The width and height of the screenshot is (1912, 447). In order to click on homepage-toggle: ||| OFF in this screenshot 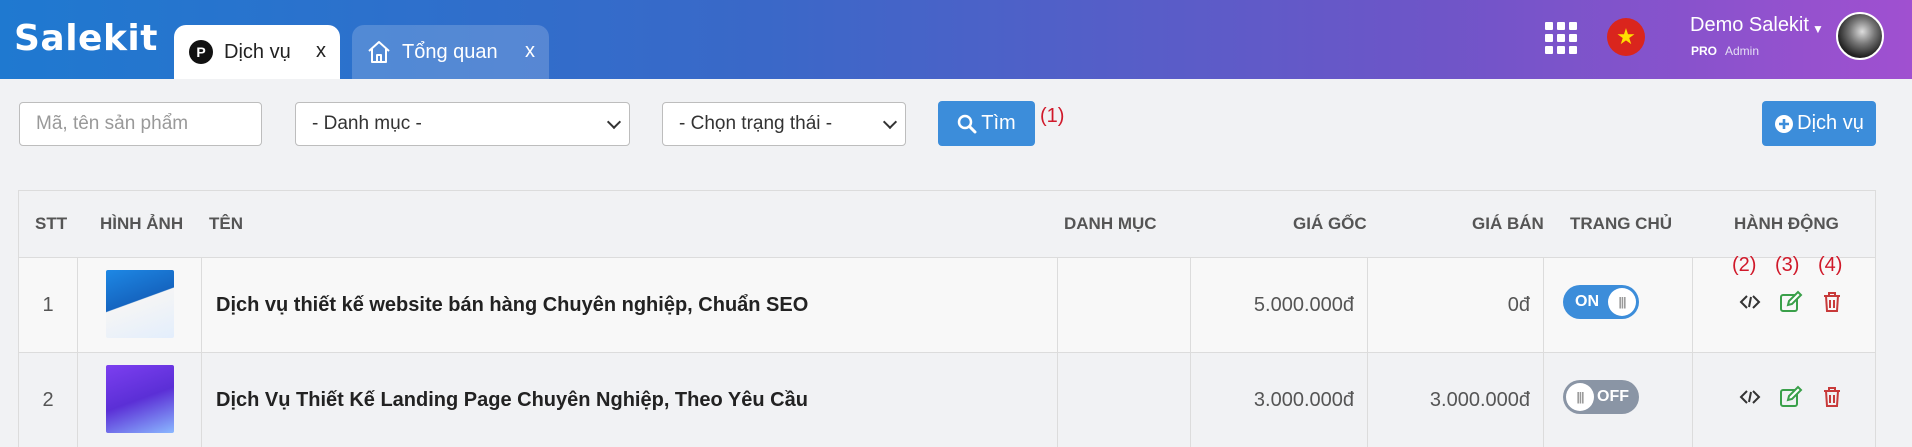, I will do `click(1601, 397)`.